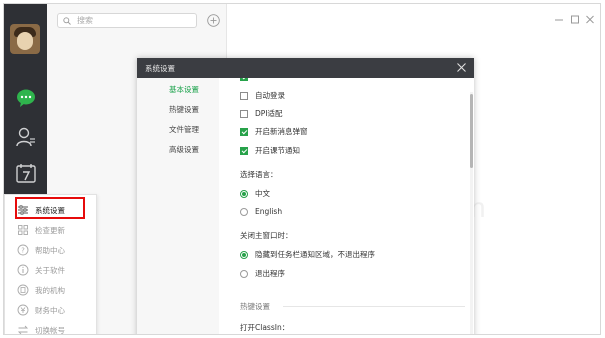  I want to click on avatar, so click(25, 39).